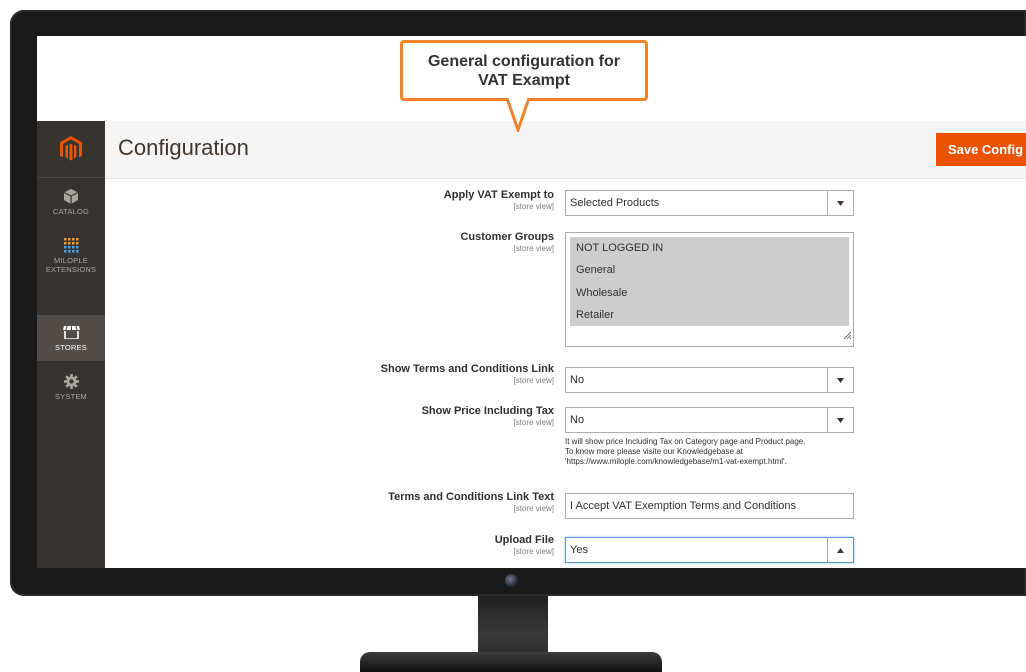 This screenshot has height=672, width=1026. I want to click on save-config-button: Save Config, so click(981, 149).